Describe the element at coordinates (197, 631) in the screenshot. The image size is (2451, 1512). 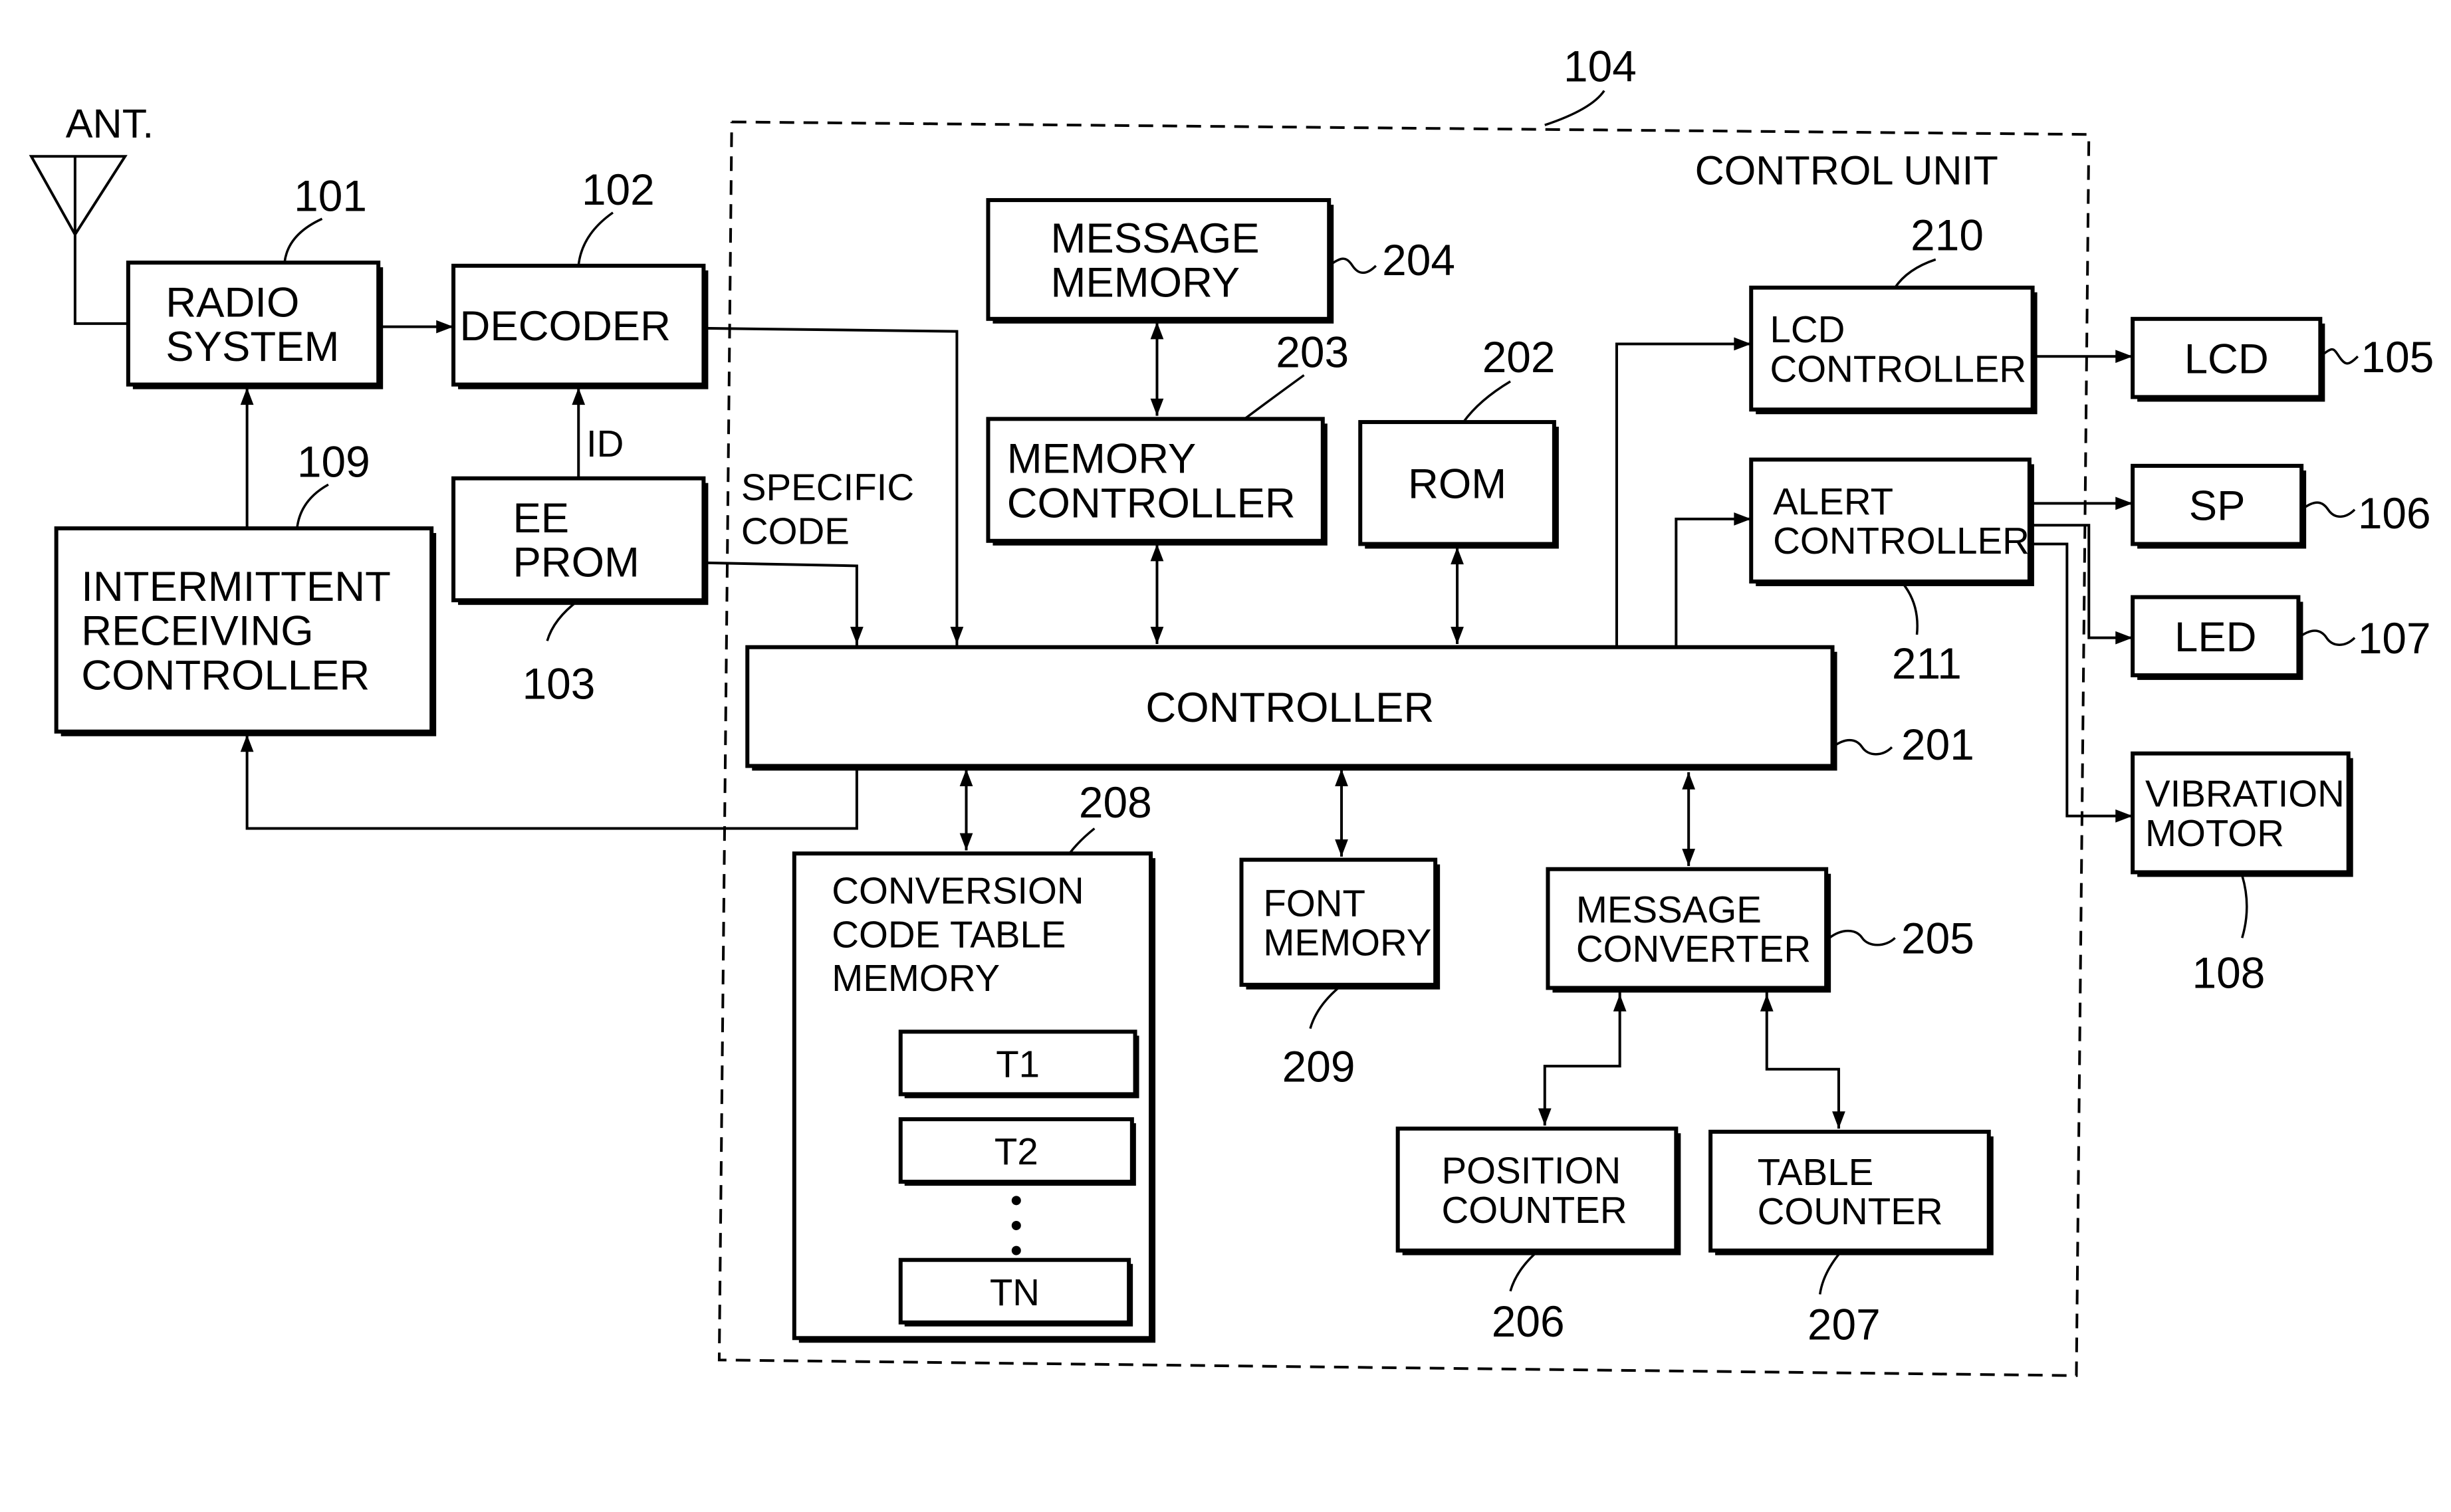
I see `intermittent-receiving-controller-block-label-line: RECEIVING` at that location.